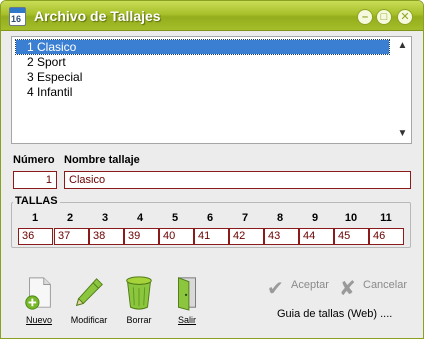 The height and width of the screenshot is (339, 424). Describe the element at coordinates (365, 17) in the screenshot. I see `minimize-button: –` at that location.